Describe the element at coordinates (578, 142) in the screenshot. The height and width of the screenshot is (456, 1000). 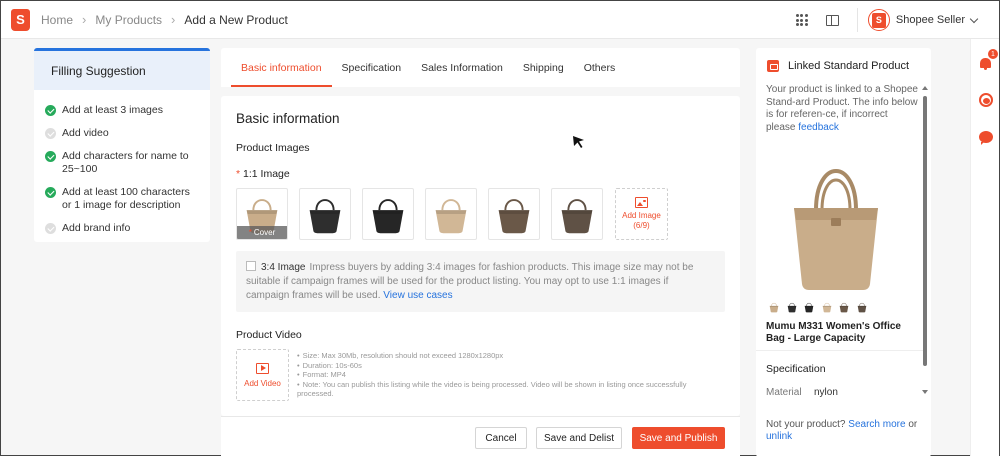
I see `mouse-cursor-icon` at that location.